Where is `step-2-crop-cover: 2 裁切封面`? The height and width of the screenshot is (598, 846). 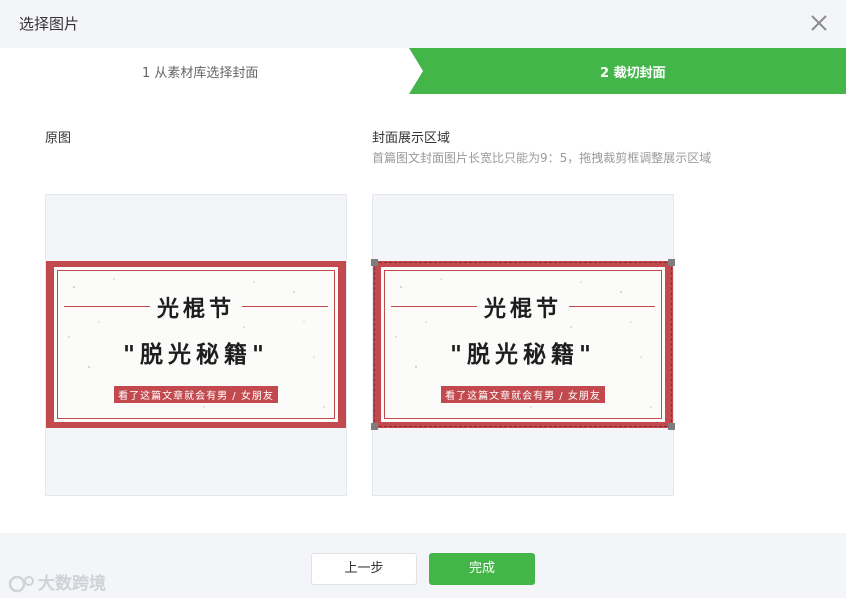
step-2-crop-cover: 2 裁切封面 is located at coordinates (633, 73).